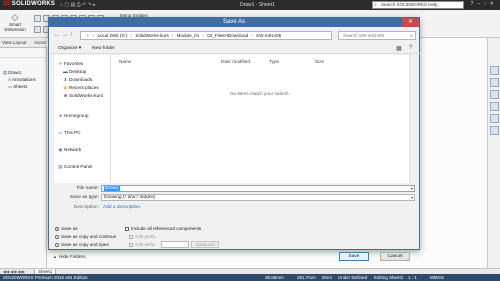 This screenshot has width=500, height=281. Describe the element at coordinates (65, 71) in the screenshot. I see `desktop-icon: ▬` at that location.